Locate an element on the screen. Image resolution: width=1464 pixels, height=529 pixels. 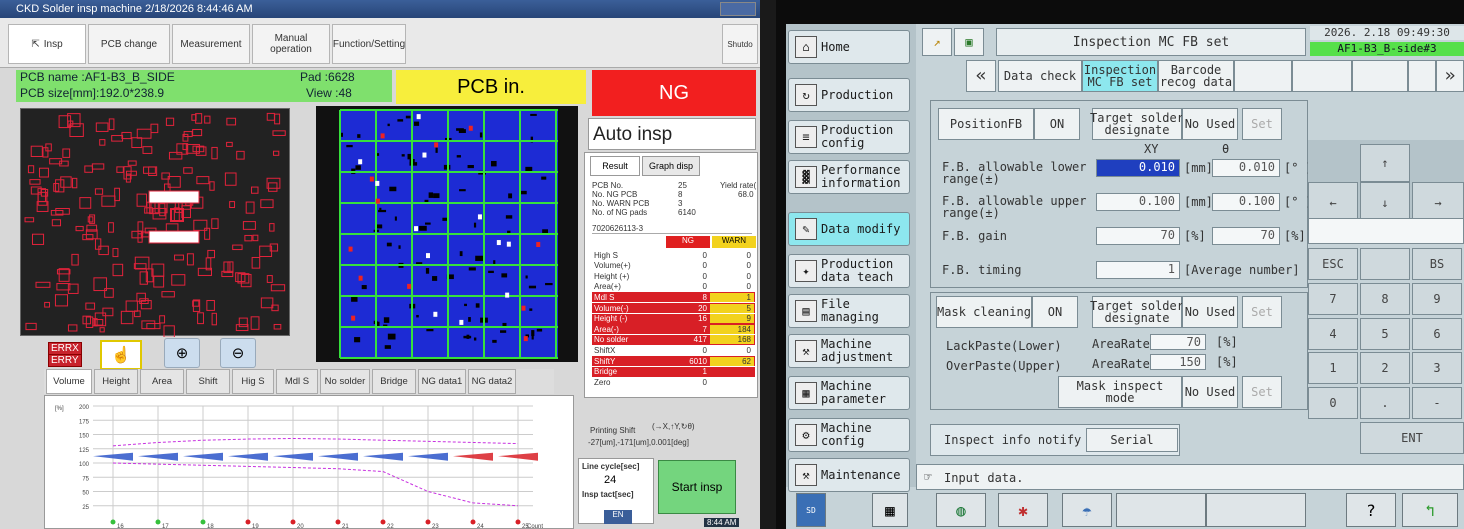
keypad-key: 2 is located at coordinates (1385, 368).